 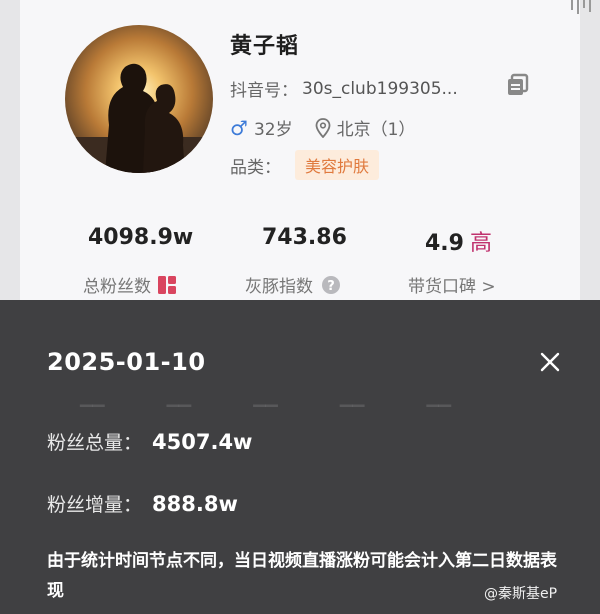 I want to click on douyin-id-label: 抖音号：, so click(x=264, y=91).